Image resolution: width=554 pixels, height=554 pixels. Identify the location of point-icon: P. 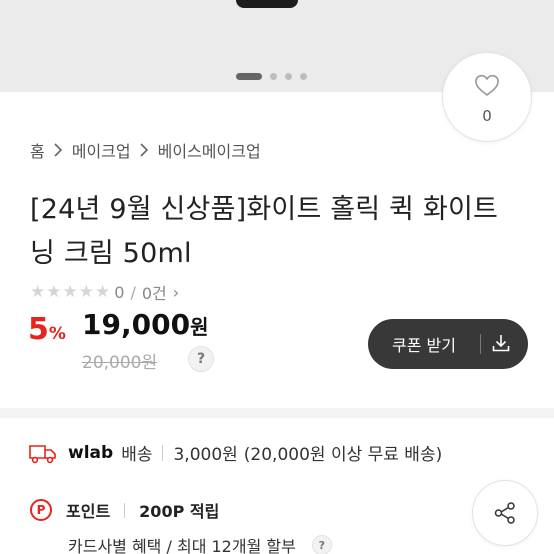
(41, 510).